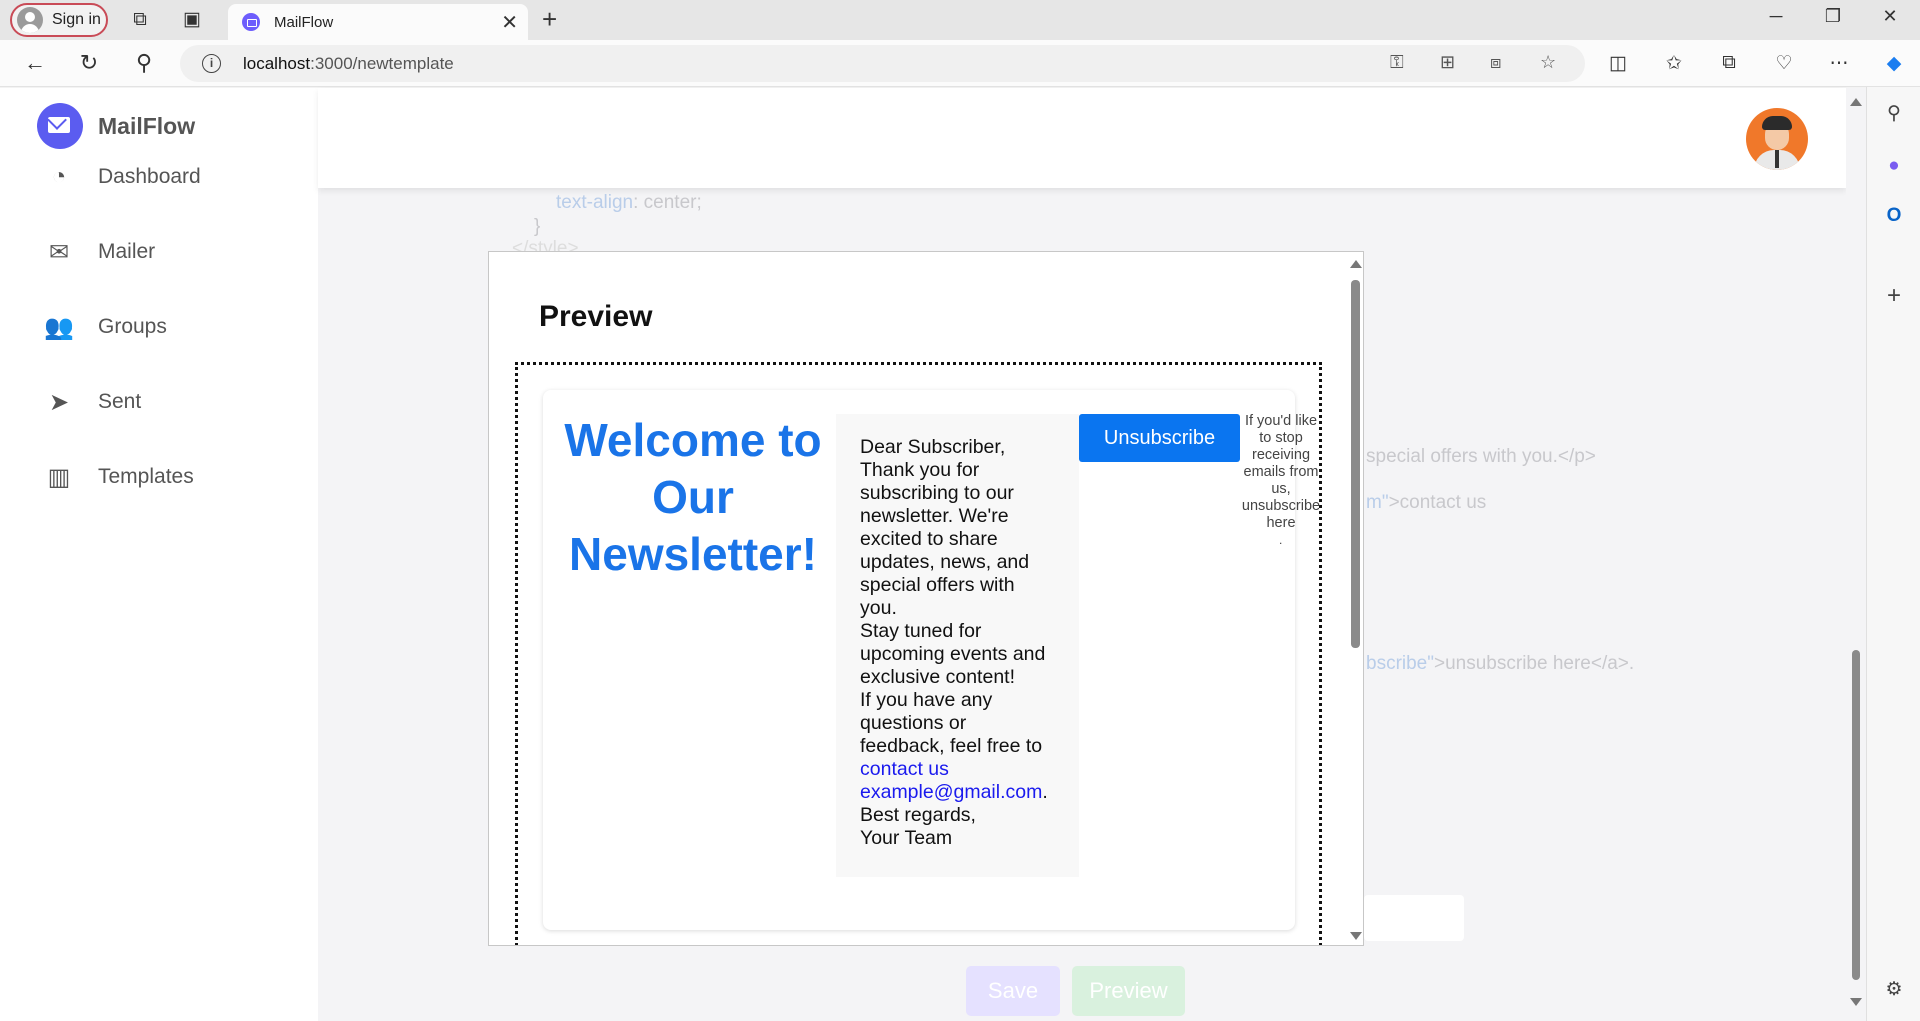 The width and height of the screenshot is (1920, 1021). I want to click on new-tab-icon: +, so click(549, 19).